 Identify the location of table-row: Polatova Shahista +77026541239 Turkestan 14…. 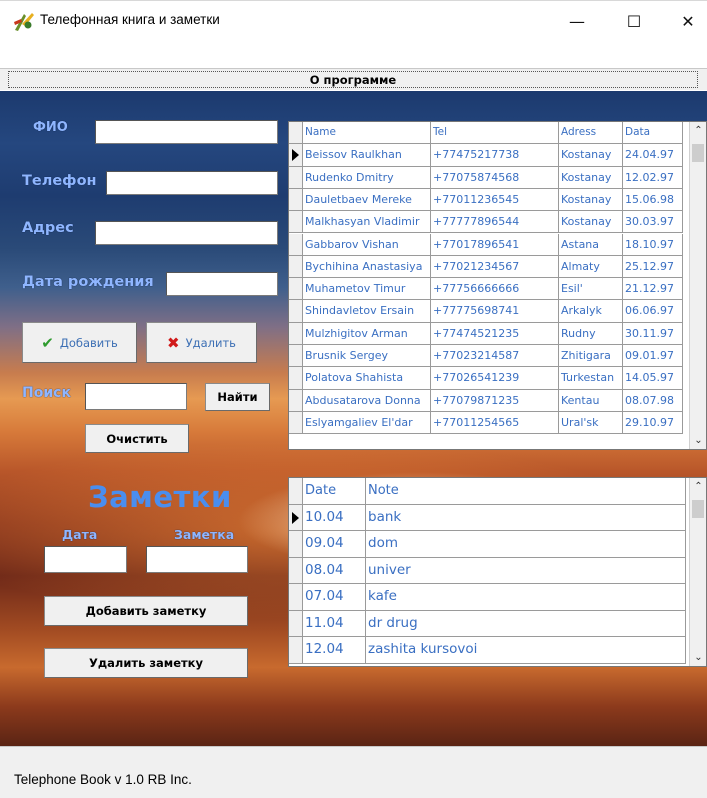
(486, 378).